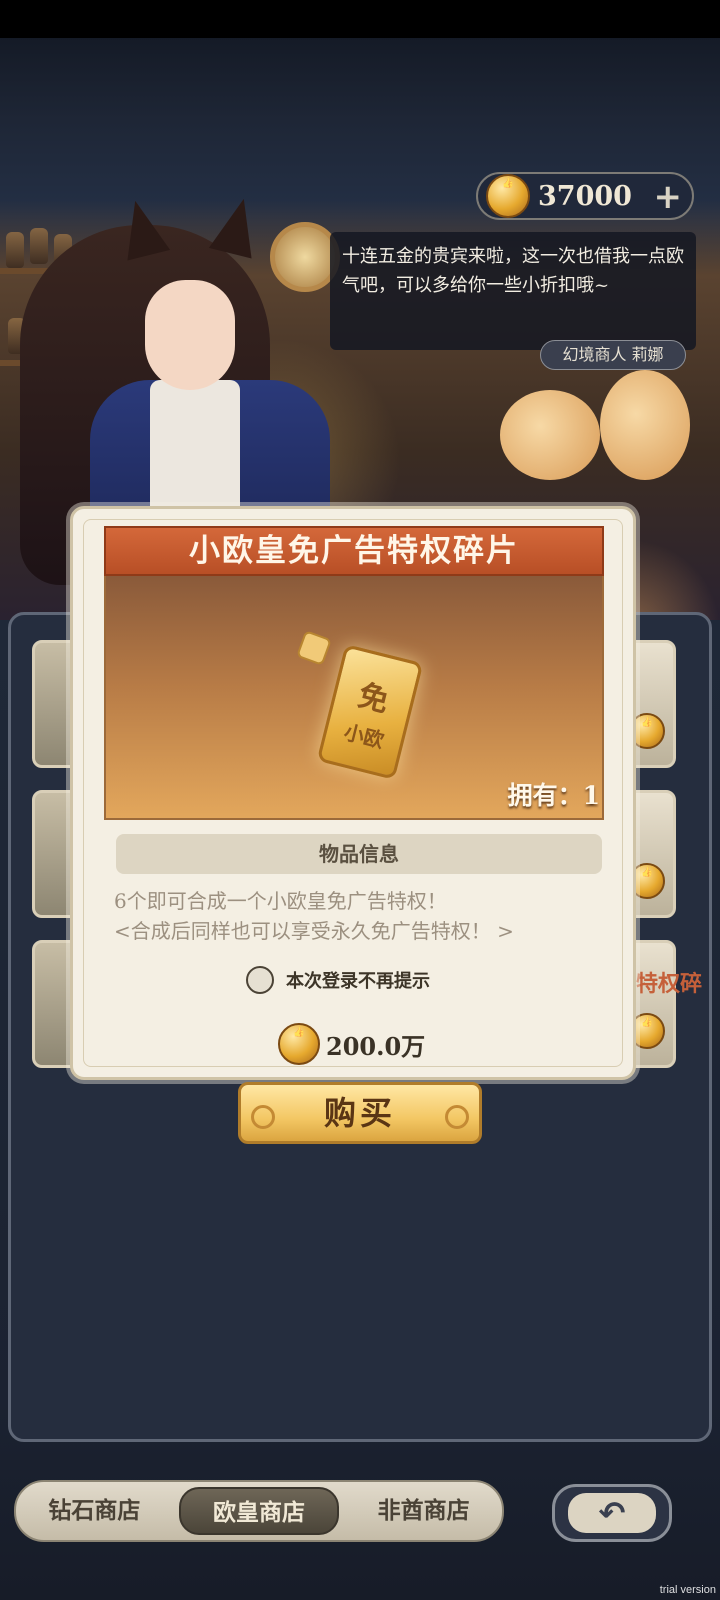  I want to click on back-arrow-icon: ↶, so click(612, 1513).